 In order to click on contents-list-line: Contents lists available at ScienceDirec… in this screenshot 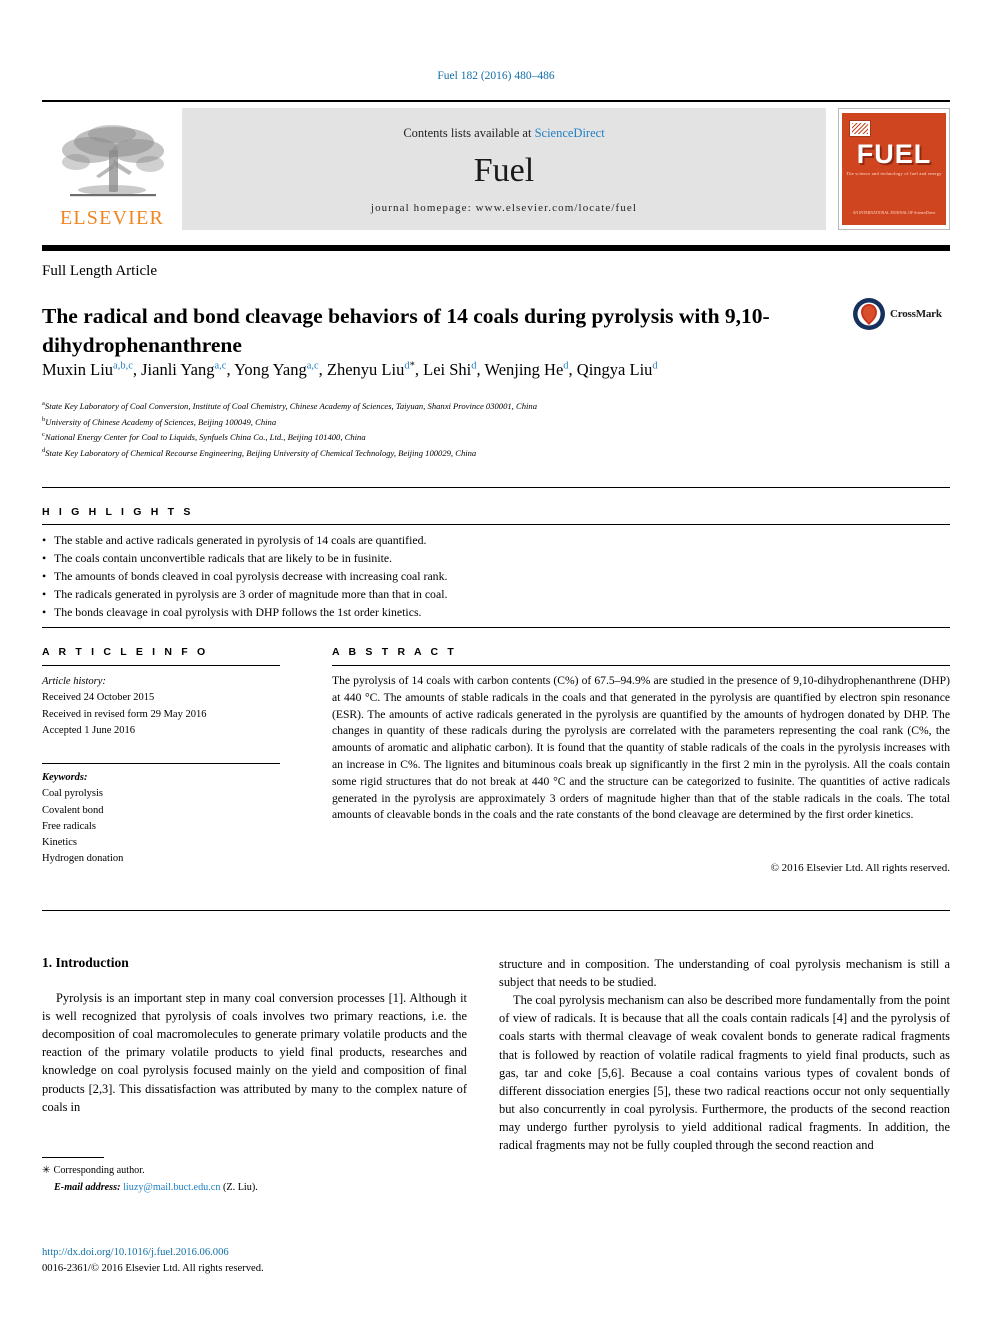, I will do `click(503, 133)`.